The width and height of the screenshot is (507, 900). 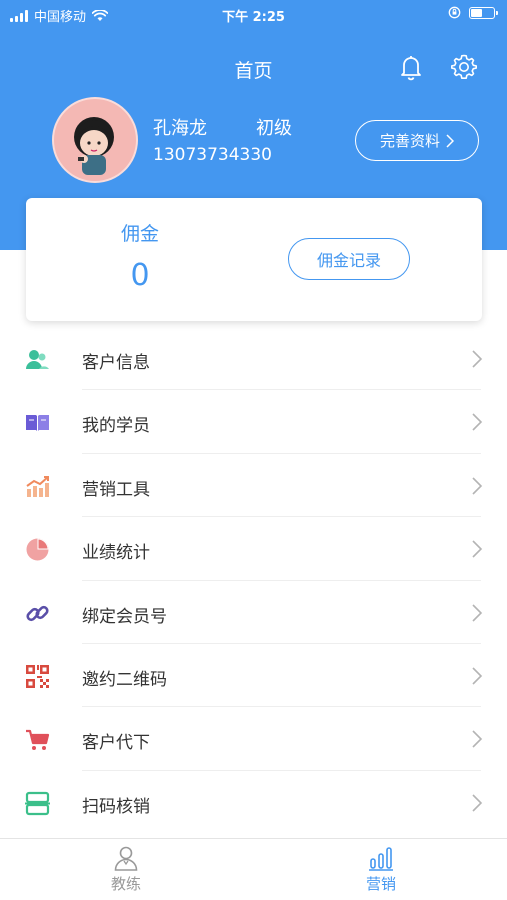 I want to click on qrcode-icon, so click(x=37, y=676).